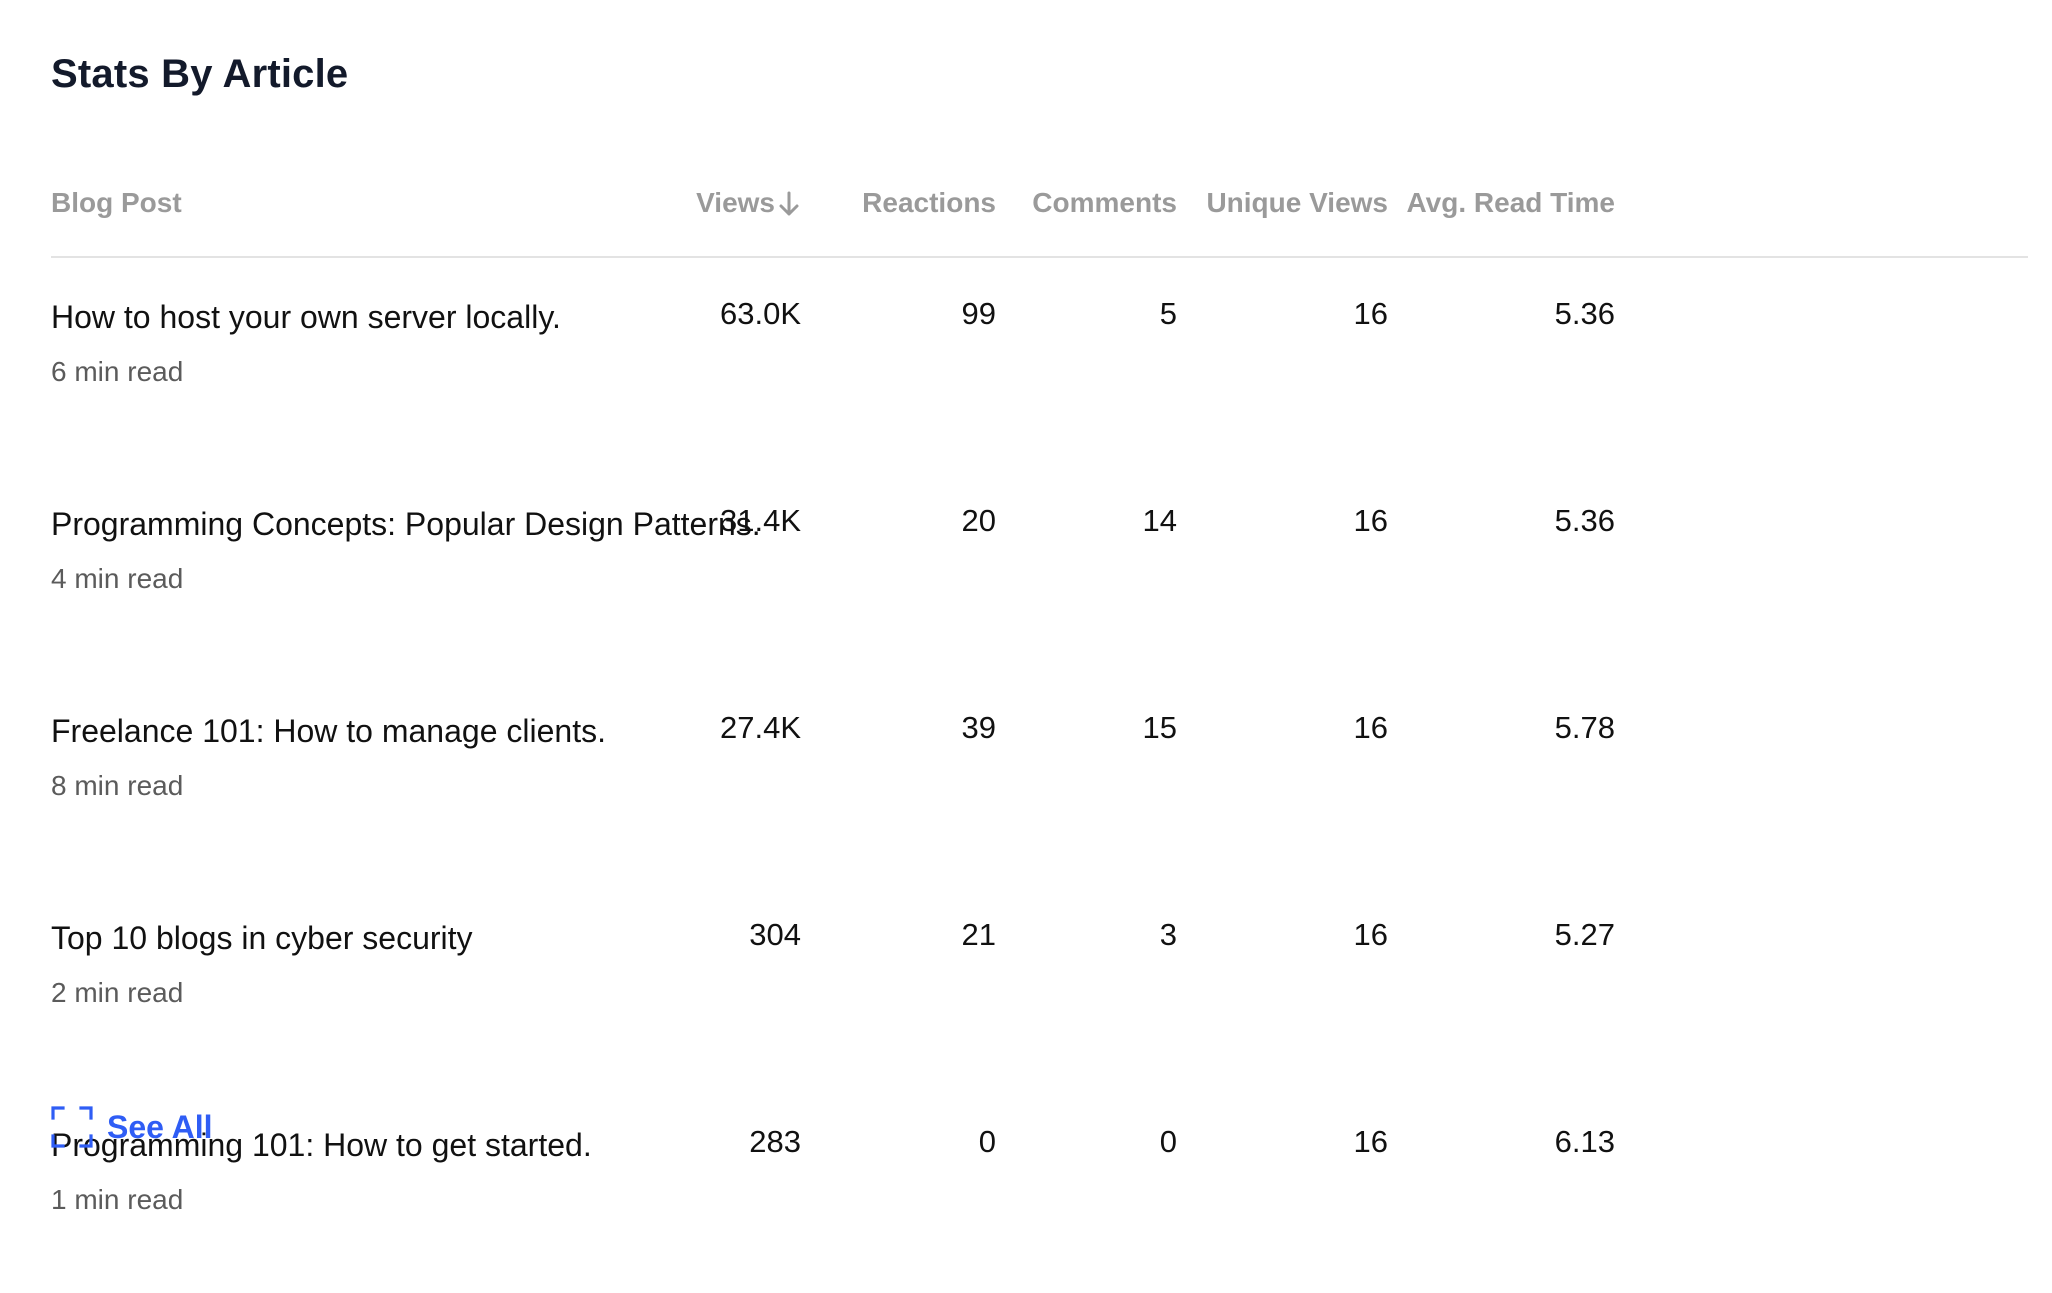 This screenshot has height=1293, width=2052. I want to click on post-title-link: Freelance 101: How to manage clients., so click(361, 711).